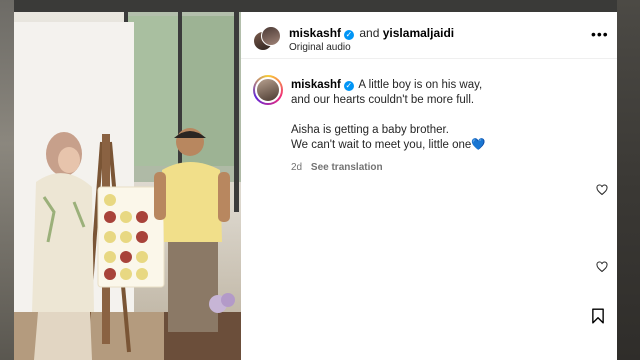 The image size is (640, 360). I want to click on backdrop-left, so click(7, 180).